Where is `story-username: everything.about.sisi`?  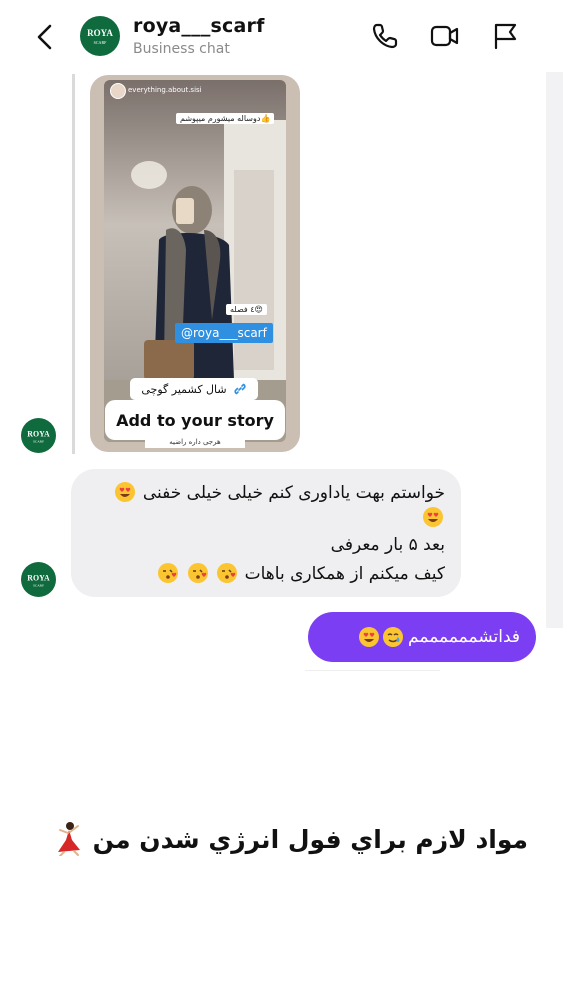
story-username: everything.about.sisi is located at coordinates (165, 90).